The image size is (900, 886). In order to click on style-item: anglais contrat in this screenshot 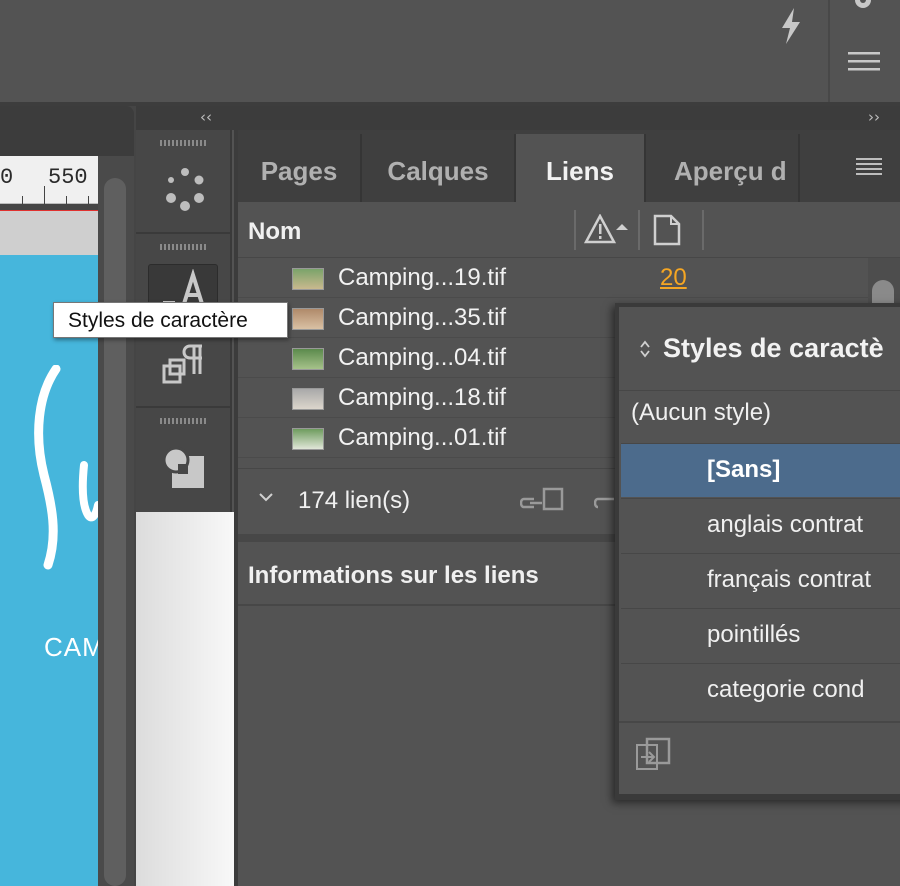, I will do `click(760, 525)`.